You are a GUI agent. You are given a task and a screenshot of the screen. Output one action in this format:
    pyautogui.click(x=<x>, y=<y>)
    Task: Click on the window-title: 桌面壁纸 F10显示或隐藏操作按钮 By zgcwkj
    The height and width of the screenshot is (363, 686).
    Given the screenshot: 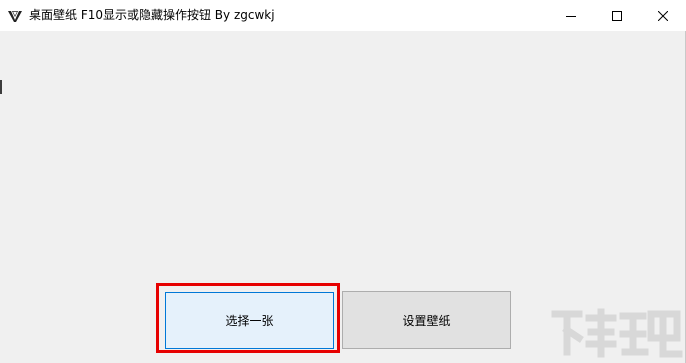 What is the action you would take?
    pyautogui.click(x=152, y=15)
    